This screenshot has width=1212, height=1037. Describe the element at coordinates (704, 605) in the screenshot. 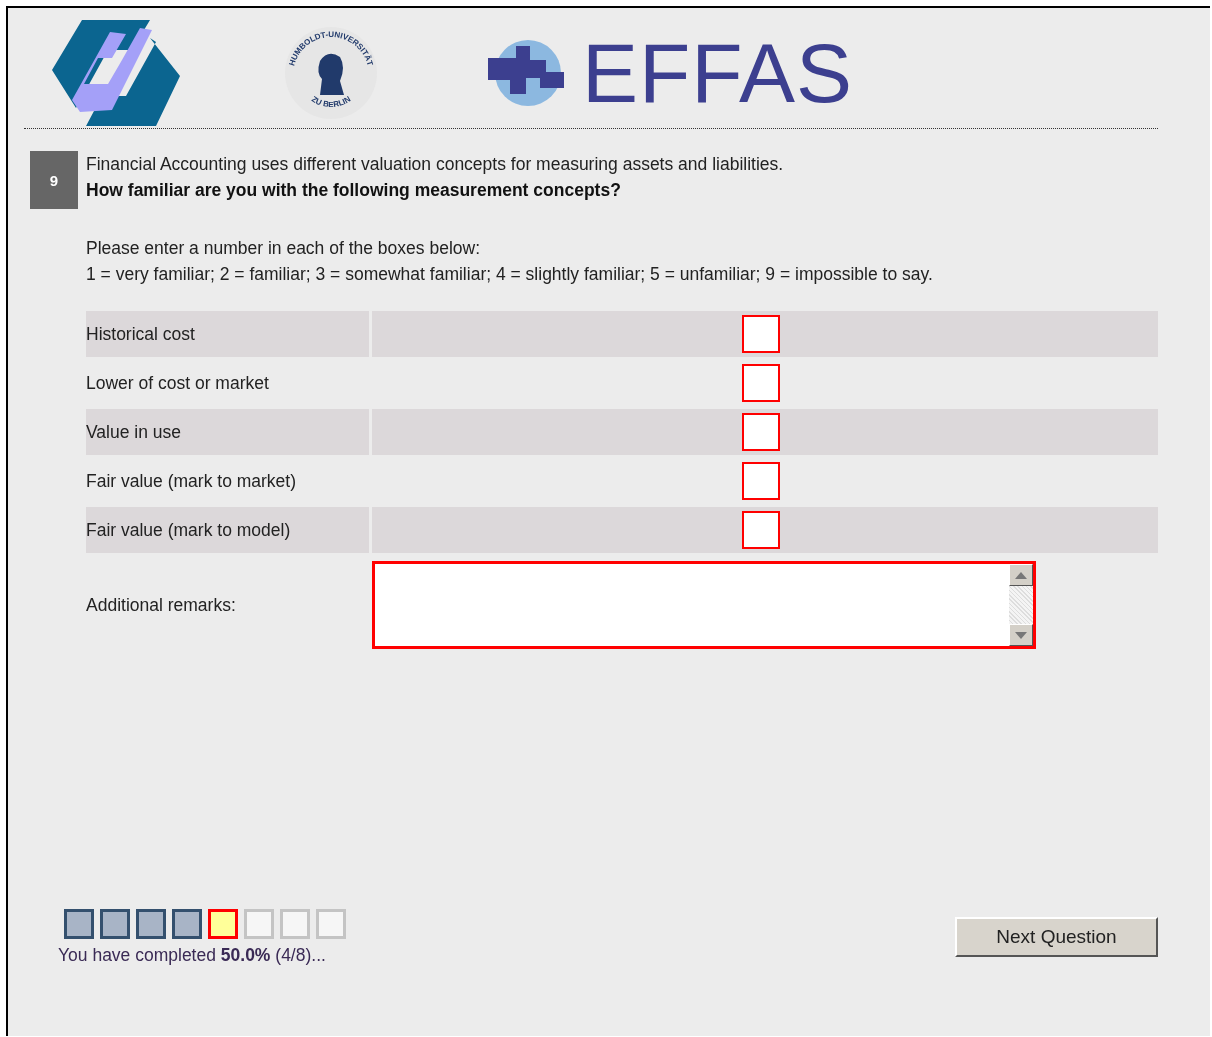

I see `remarks-field` at that location.